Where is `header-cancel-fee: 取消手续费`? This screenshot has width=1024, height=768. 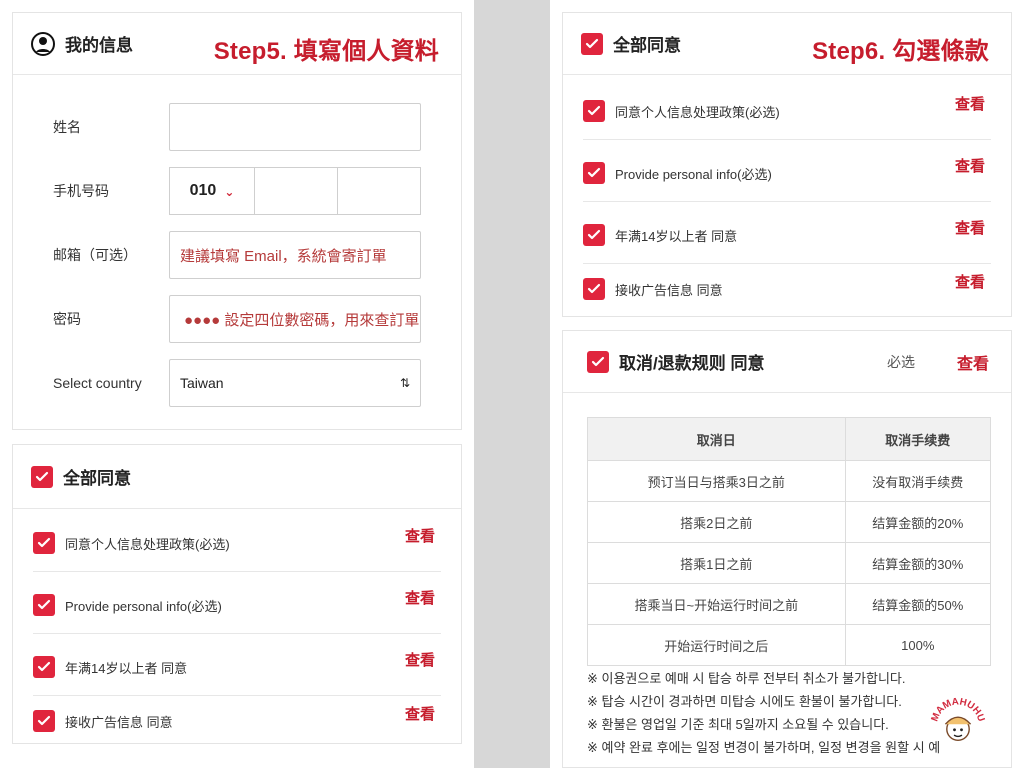 header-cancel-fee: 取消手续费 is located at coordinates (918, 439).